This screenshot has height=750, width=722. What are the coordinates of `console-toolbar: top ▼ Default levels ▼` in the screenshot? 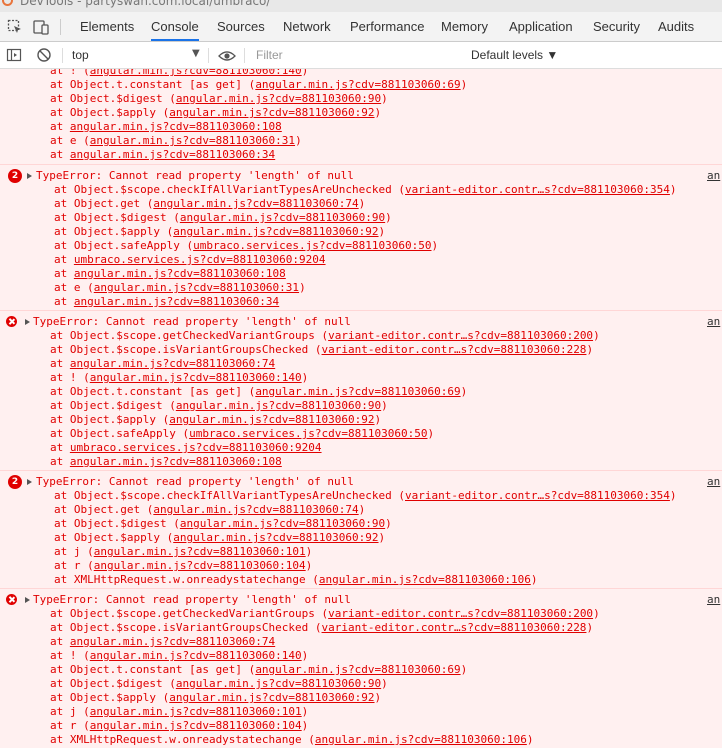 It's located at (361, 55).